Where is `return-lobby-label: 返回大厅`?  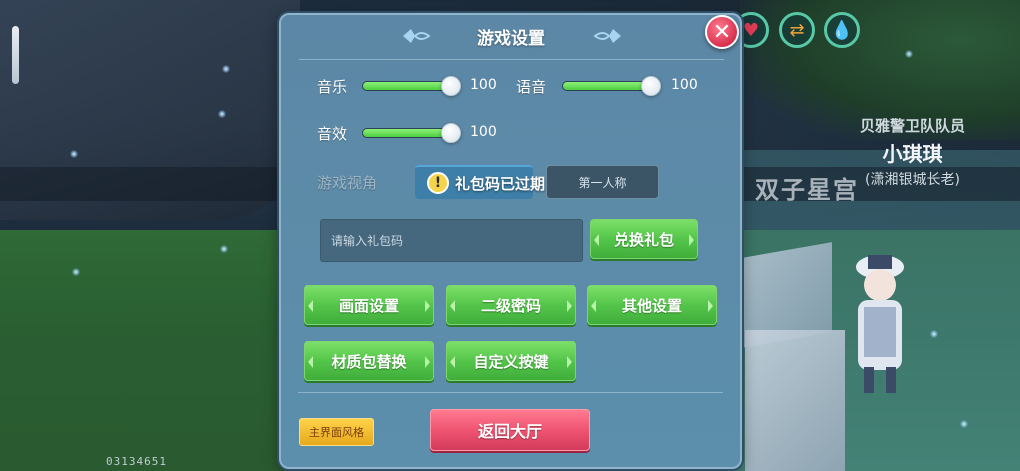
return-lobby-label: 返回大厅 is located at coordinates (509, 431).